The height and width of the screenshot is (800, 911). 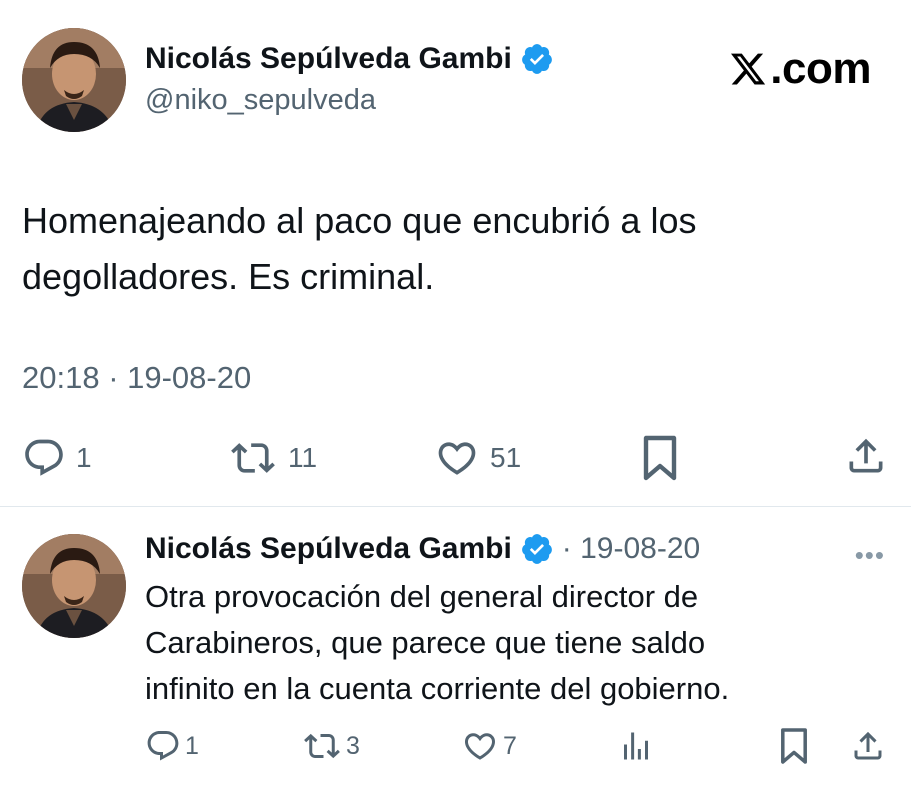 I want to click on reply-reply-button: 1, so click(x=172, y=746).